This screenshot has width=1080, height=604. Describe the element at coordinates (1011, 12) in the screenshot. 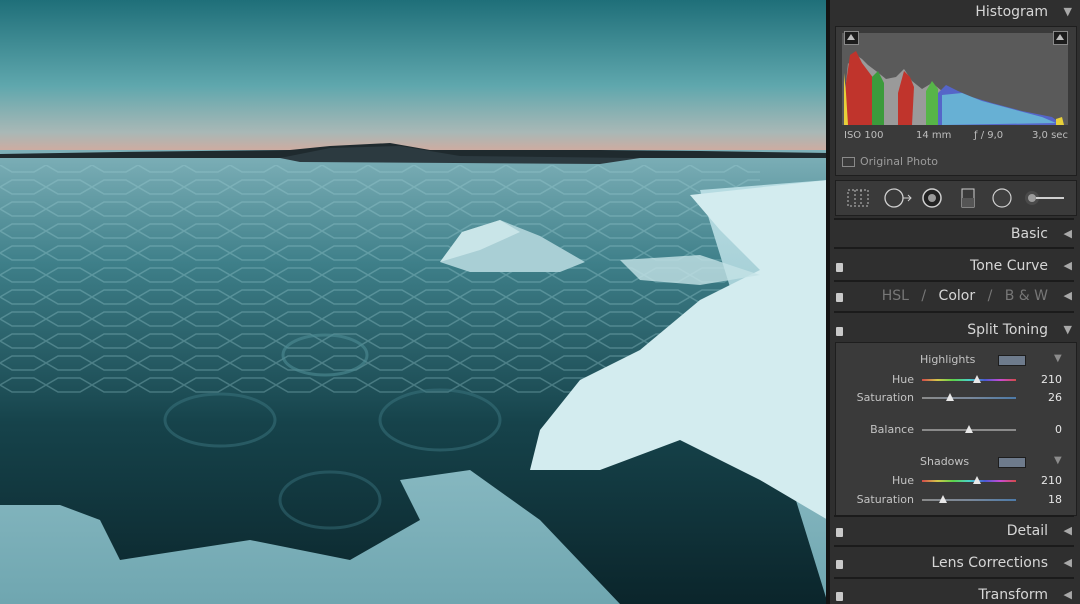

I see `histogram-title: Histogram` at that location.